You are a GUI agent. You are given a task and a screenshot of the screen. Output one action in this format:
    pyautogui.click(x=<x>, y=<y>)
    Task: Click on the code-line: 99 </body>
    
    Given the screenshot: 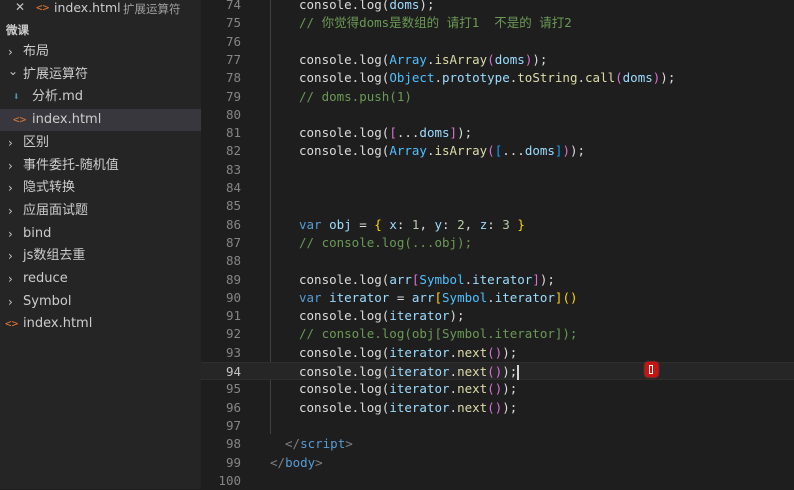 What is the action you would take?
    pyautogui.click(x=497, y=463)
    